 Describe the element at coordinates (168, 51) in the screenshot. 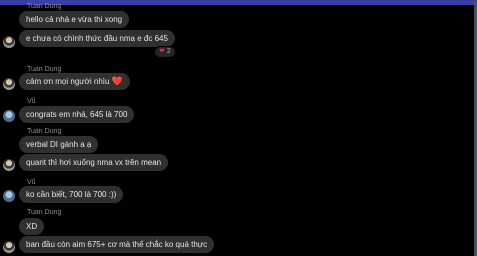

I see `reaction-count: 2` at that location.